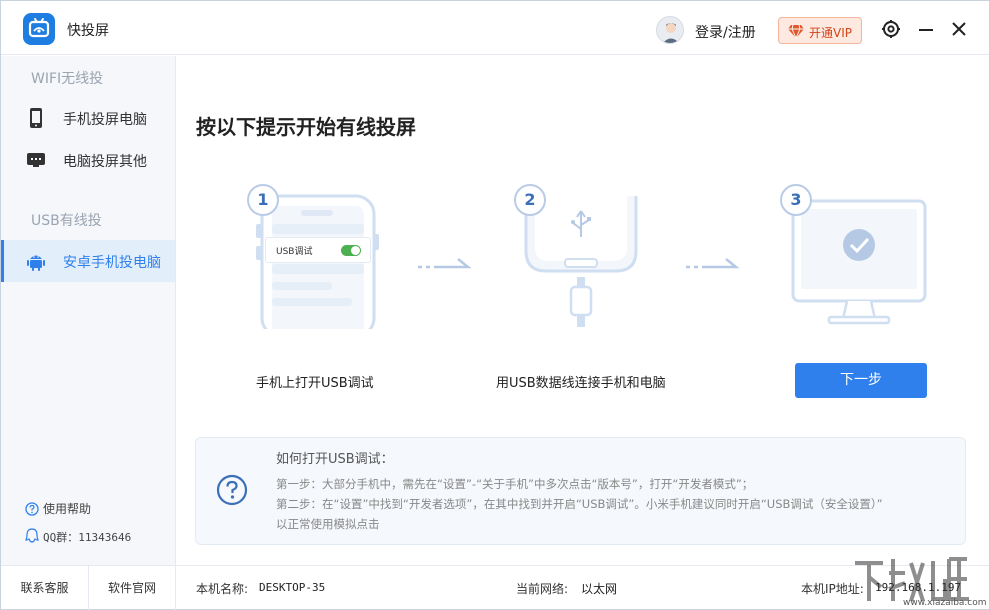  Describe the element at coordinates (292, 587) in the screenshot. I see `pc-name-value: DESKTOP-35` at that location.